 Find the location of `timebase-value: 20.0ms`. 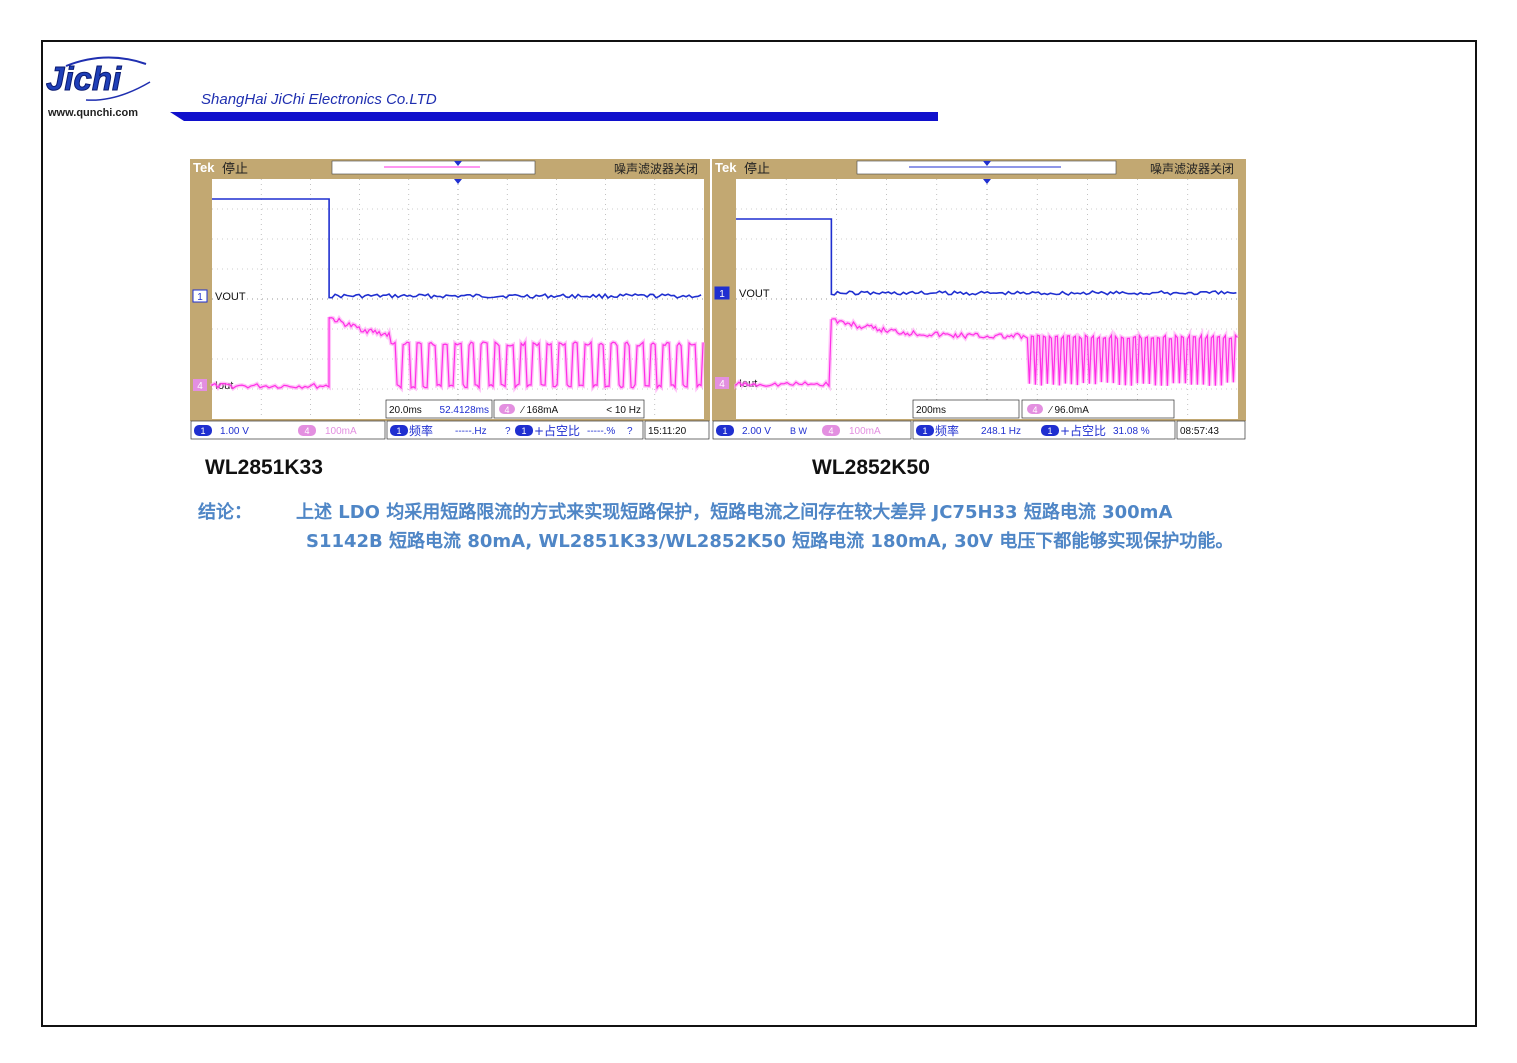

timebase-value: 20.0ms is located at coordinates (405, 410).